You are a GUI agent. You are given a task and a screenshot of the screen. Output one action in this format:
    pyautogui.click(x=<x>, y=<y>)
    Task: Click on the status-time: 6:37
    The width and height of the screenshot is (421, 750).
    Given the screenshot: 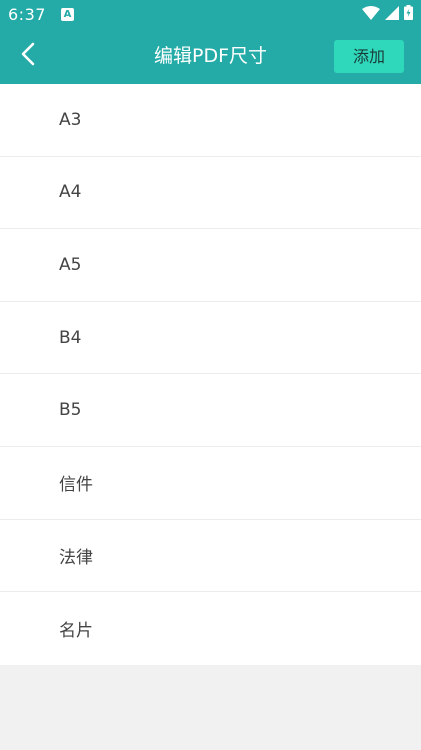 What is the action you would take?
    pyautogui.click(x=27, y=14)
    